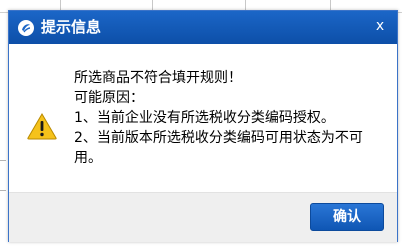 The width and height of the screenshot is (402, 246). I want to click on message-line: 用。, so click(88, 158).